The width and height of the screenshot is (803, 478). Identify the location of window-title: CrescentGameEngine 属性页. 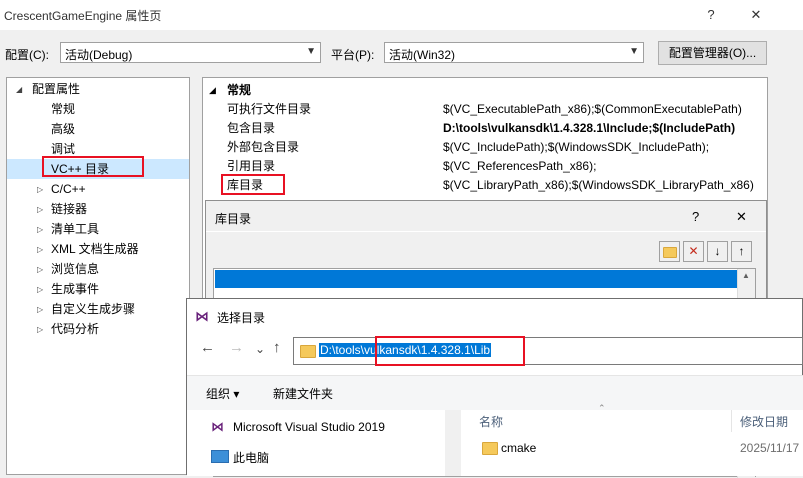
(83, 16).